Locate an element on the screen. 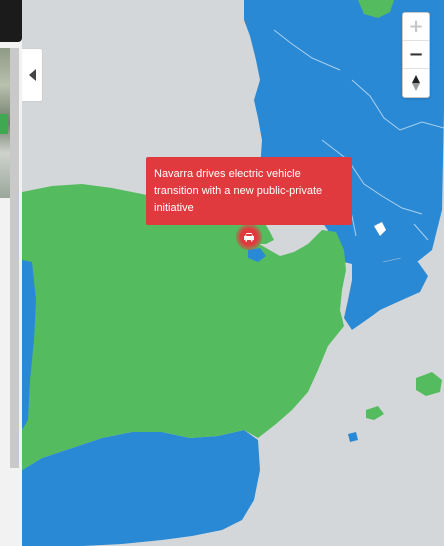 The width and height of the screenshot is (444, 546). news-marker is located at coordinates (249, 237).